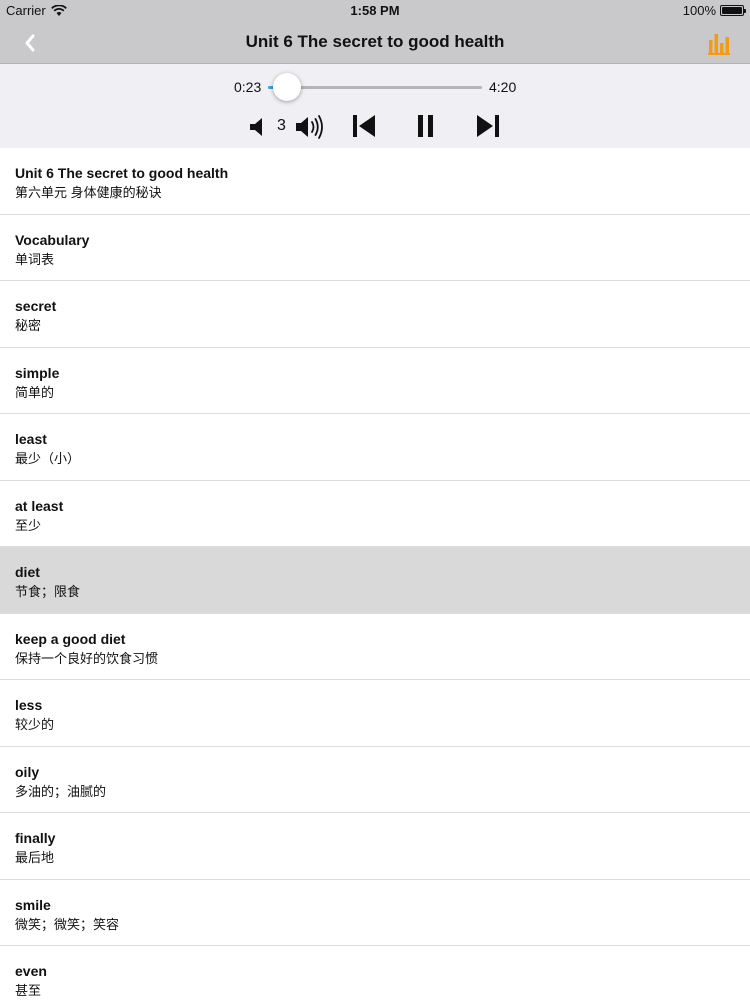 The image size is (750, 1000). What do you see at coordinates (28, 525) in the screenshot?
I see `item-chinese: 至少` at bounding box center [28, 525].